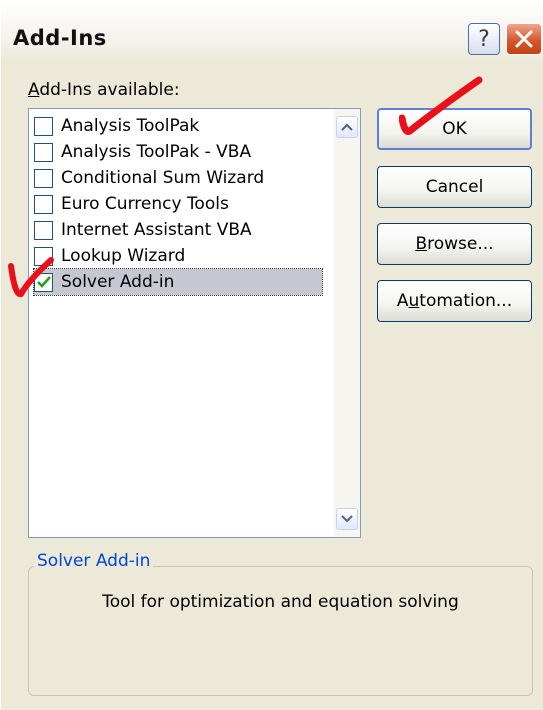  I want to click on help-icon: ?, so click(484, 39).